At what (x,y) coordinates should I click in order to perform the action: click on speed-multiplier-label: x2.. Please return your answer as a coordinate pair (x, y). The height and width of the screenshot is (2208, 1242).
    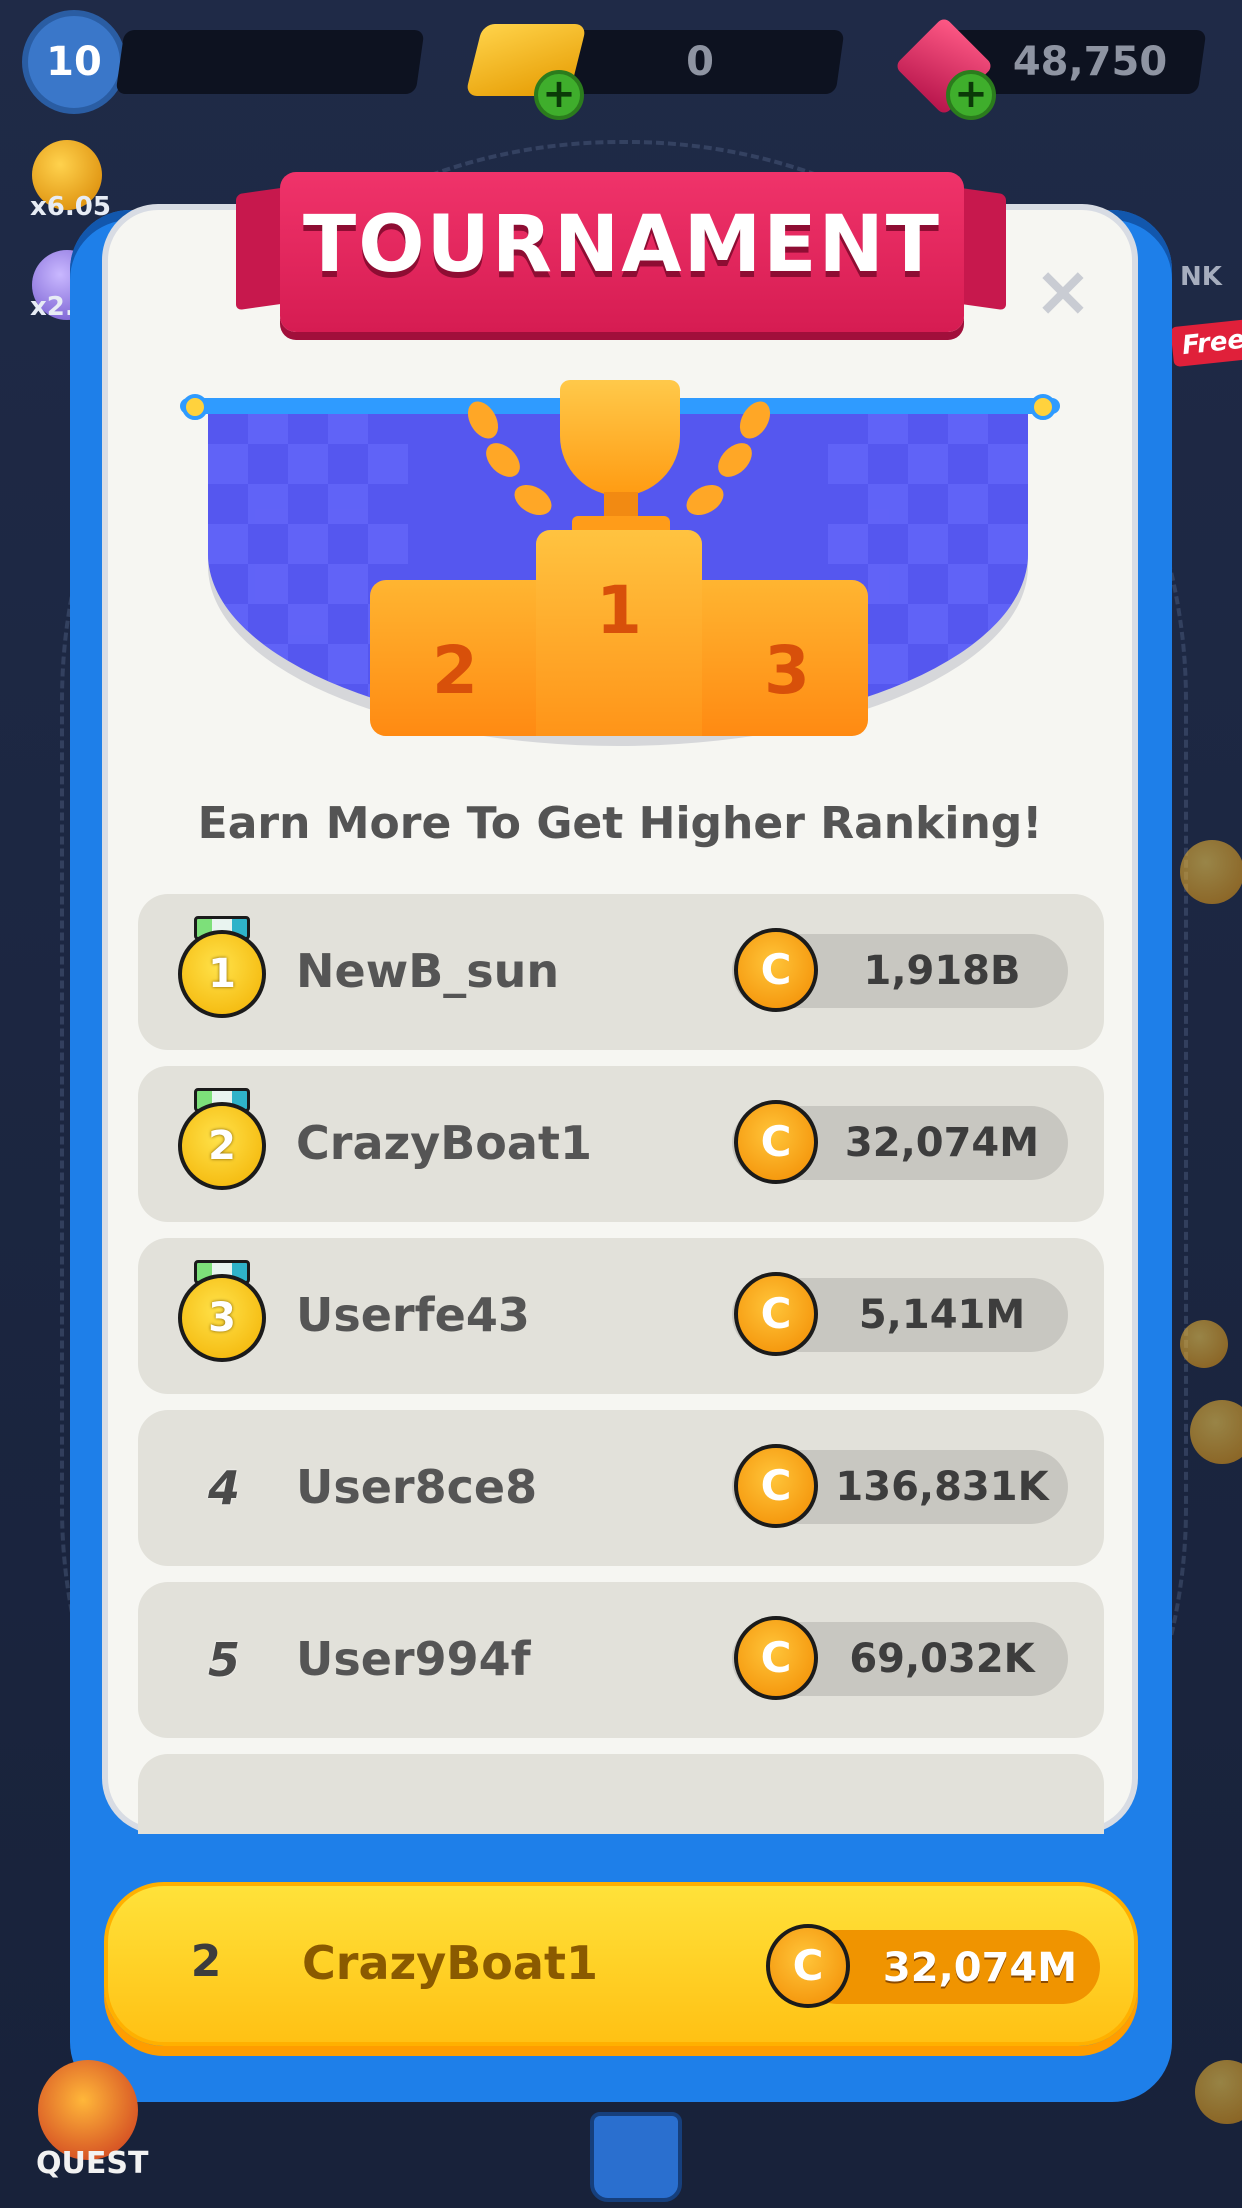
    Looking at the image, I should click on (52, 307).